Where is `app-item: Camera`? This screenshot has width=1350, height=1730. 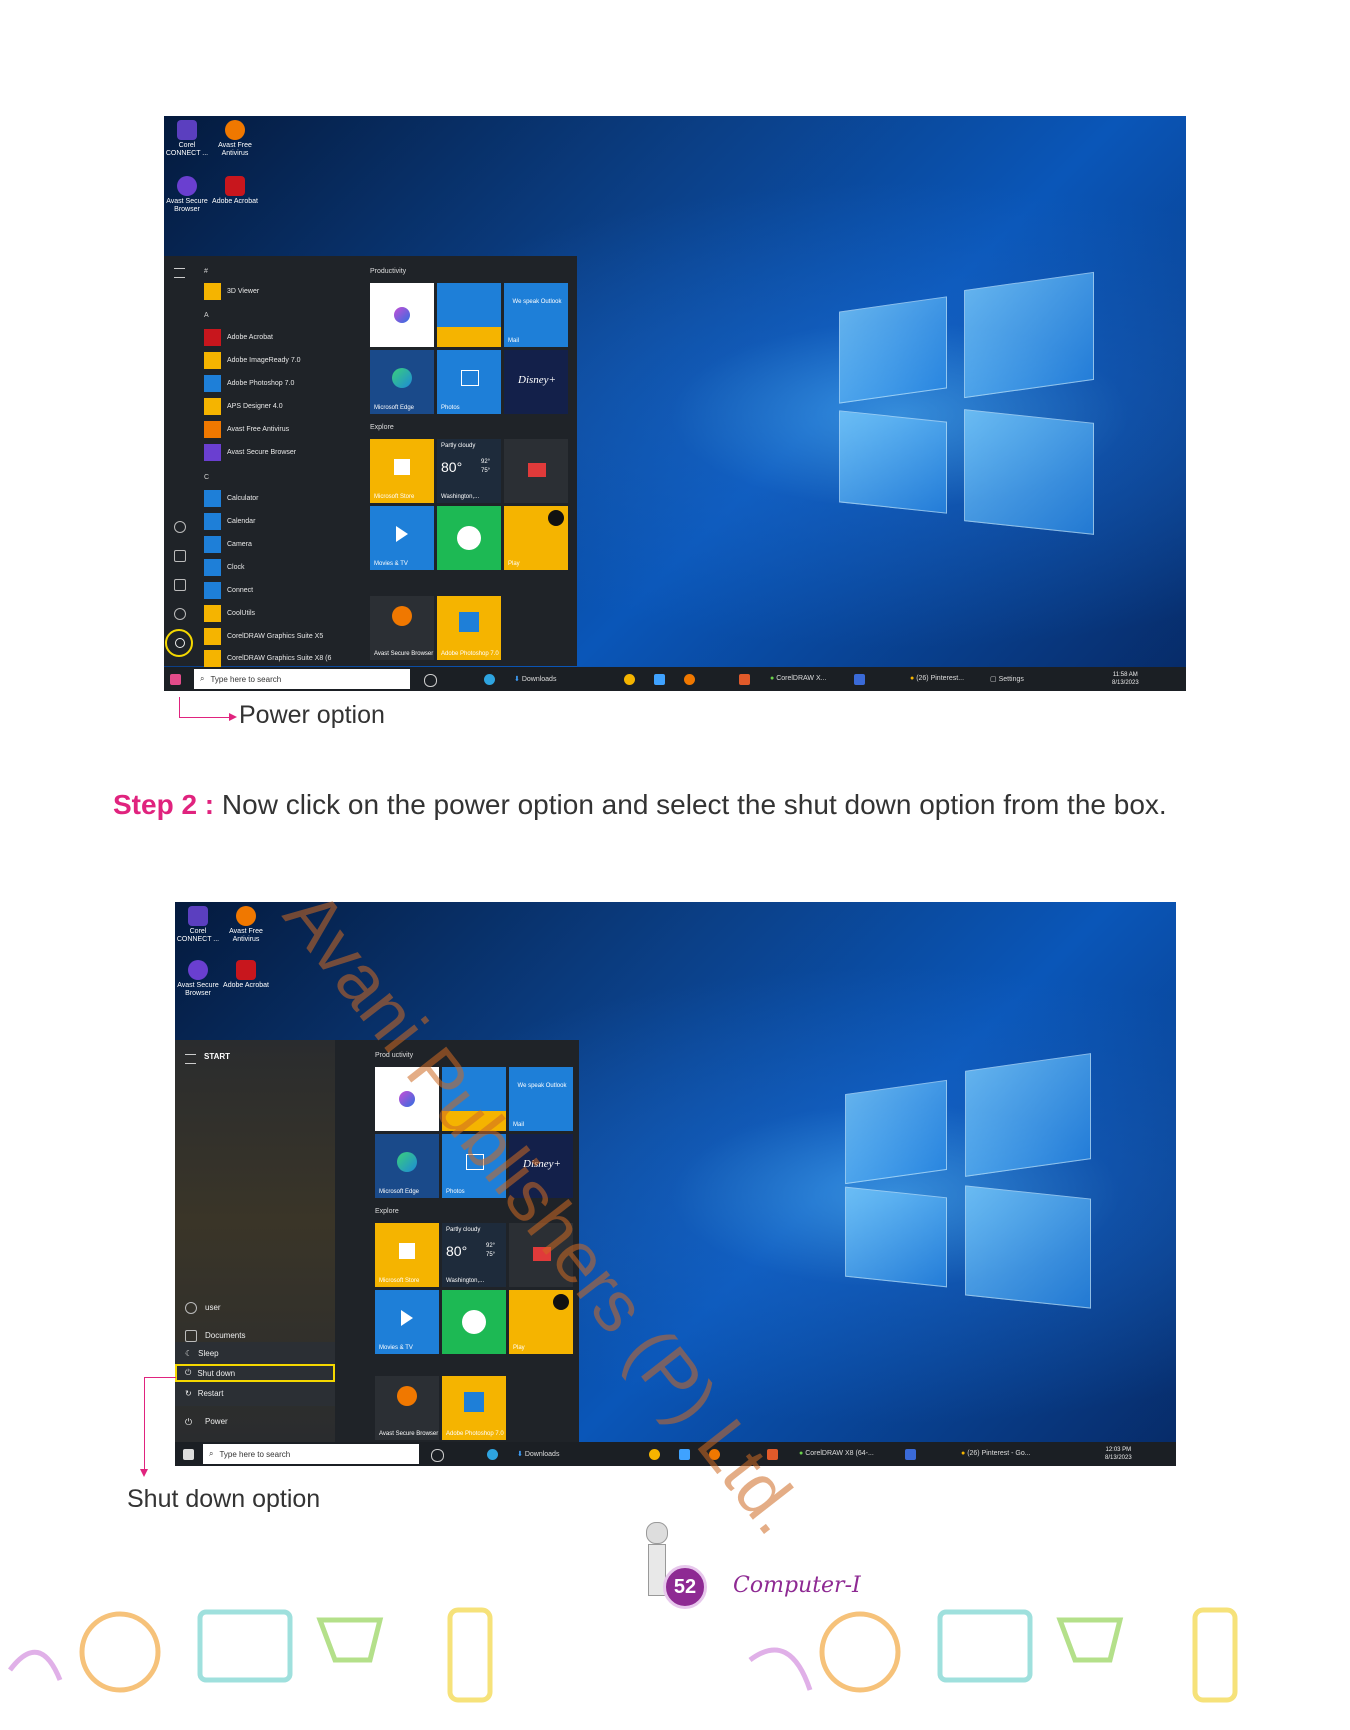
app-item: Camera is located at coordinates (228, 544).